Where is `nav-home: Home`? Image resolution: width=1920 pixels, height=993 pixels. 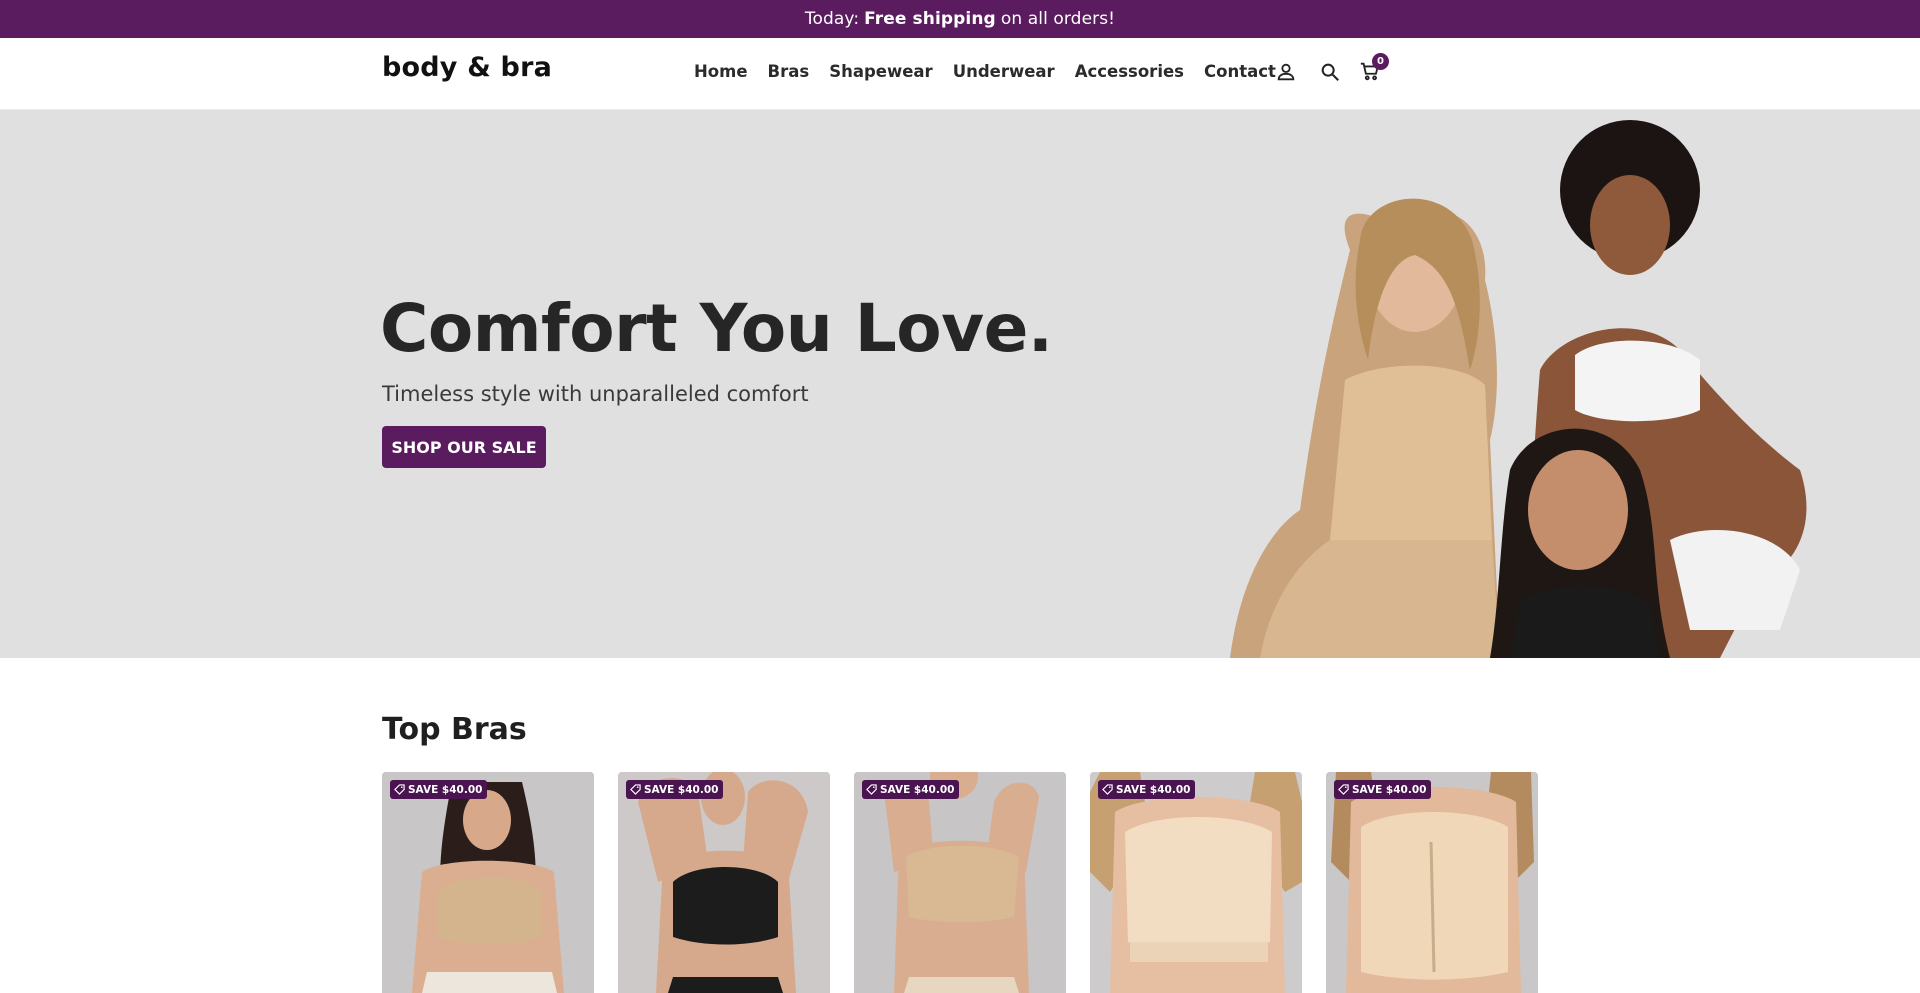
nav-home: Home is located at coordinates (721, 71).